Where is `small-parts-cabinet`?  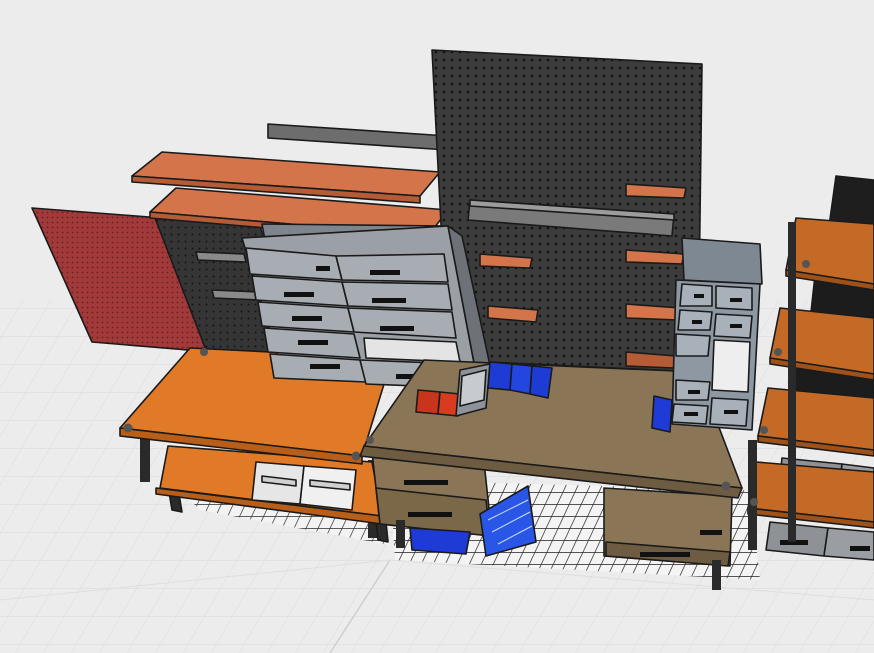 small-parts-cabinet is located at coordinates (717, 334).